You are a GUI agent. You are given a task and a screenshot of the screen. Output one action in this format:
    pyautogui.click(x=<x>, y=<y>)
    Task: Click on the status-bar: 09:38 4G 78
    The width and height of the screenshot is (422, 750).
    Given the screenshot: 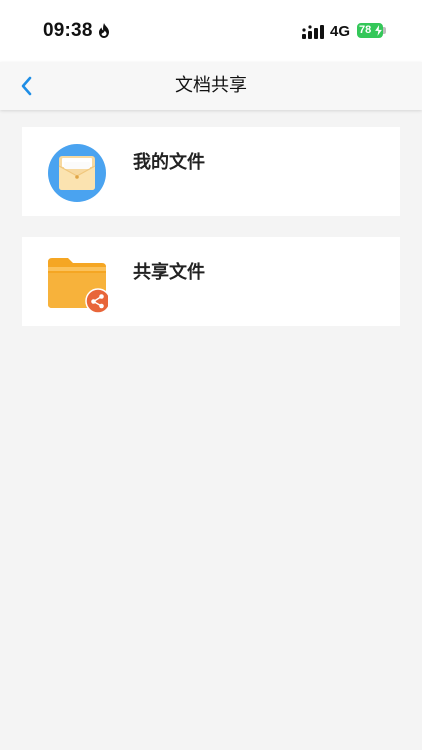 What is the action you would take?
    pyautogui.click(x=211, y=31)
    